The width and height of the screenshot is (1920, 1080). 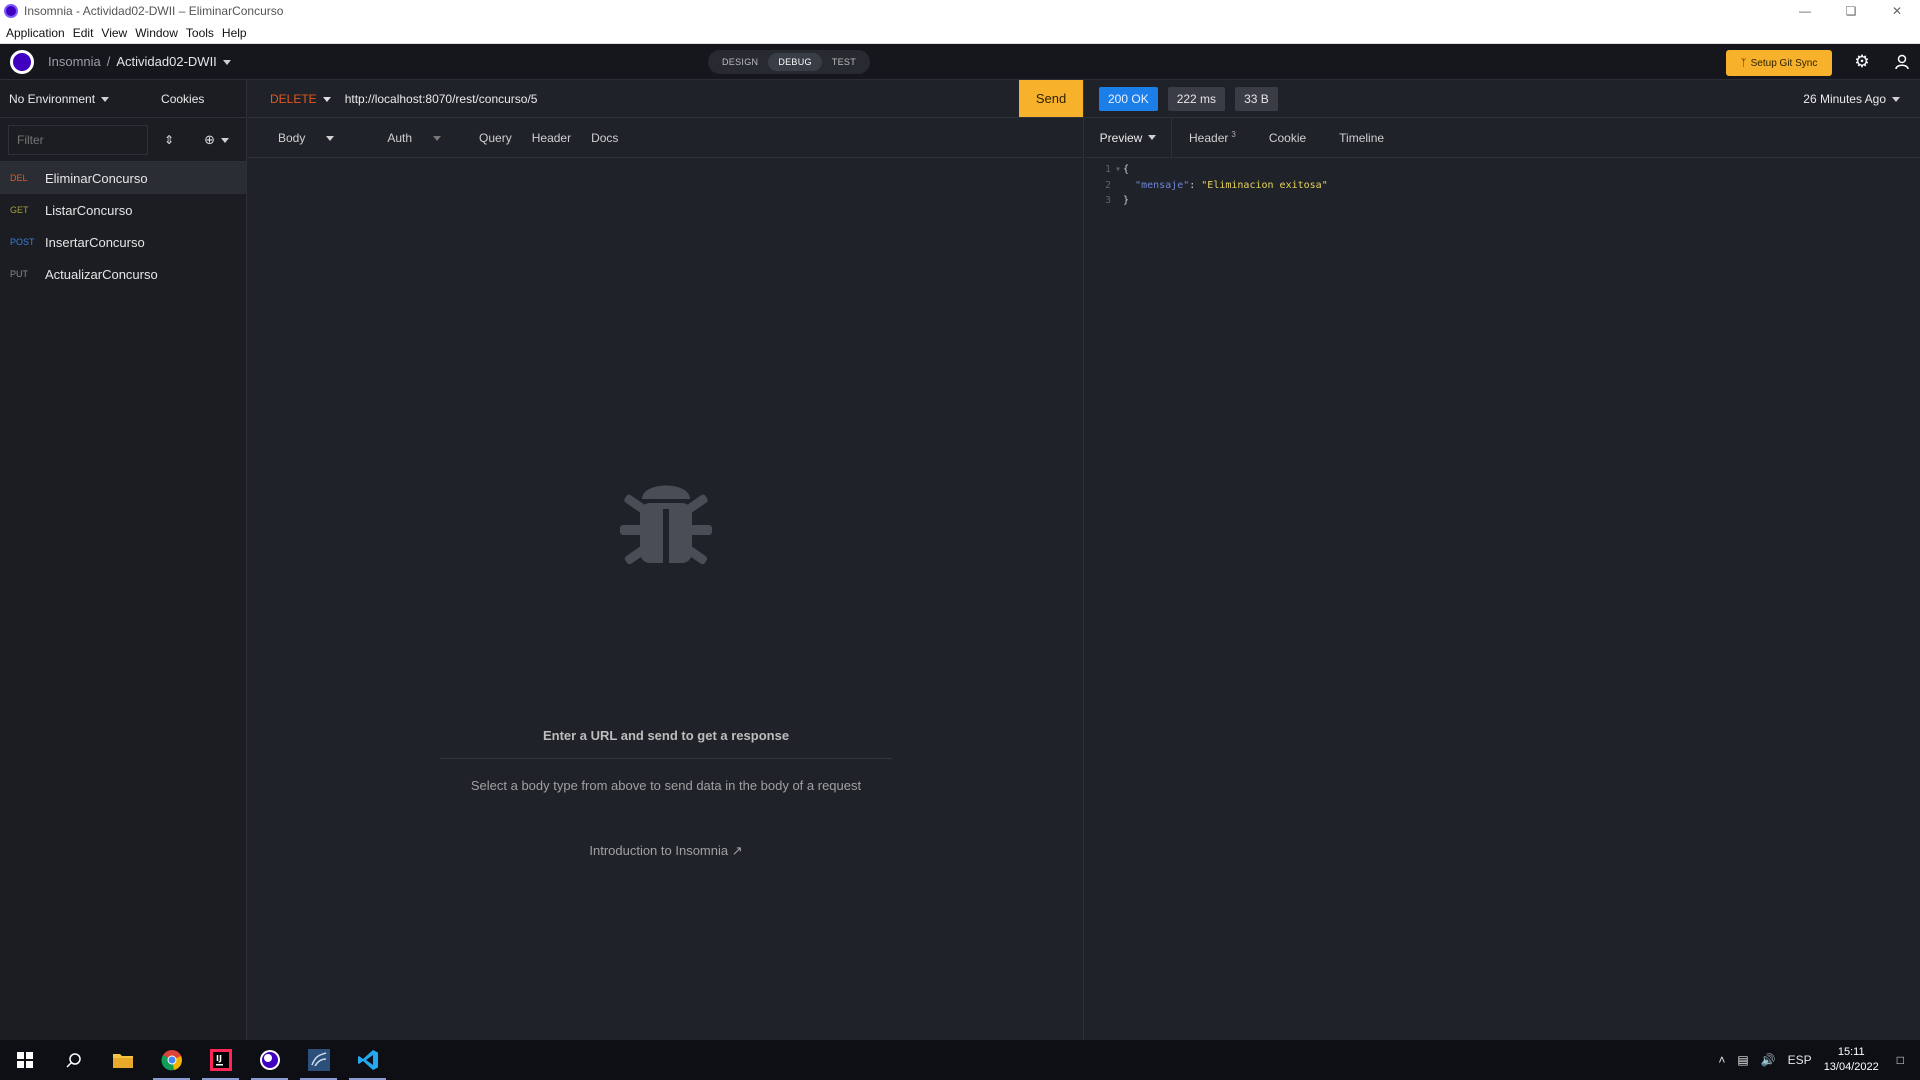 What do you see at coordinates (123, 178) in the screenshot?
I see `request-item-eliminar: DEL EliminarConcurso` at bounding box center [123, 178].